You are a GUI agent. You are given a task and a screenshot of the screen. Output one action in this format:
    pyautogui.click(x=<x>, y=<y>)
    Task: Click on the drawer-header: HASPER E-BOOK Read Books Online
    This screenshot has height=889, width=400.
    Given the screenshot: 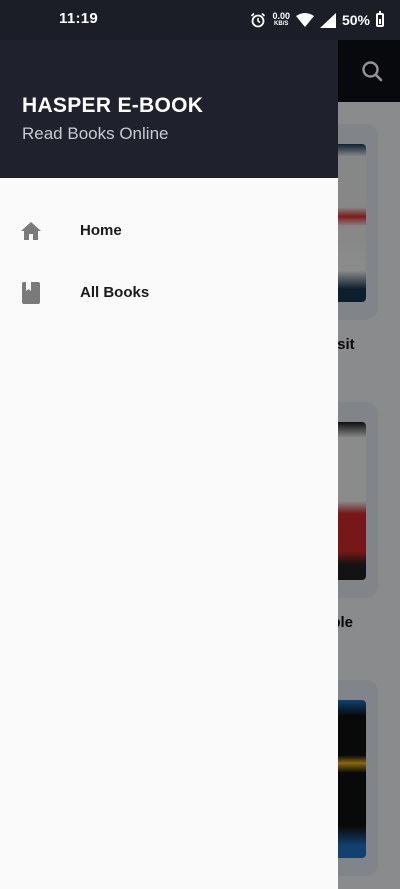 What is the action you would take?
    pyautogui.click(x=169, y=109)
    